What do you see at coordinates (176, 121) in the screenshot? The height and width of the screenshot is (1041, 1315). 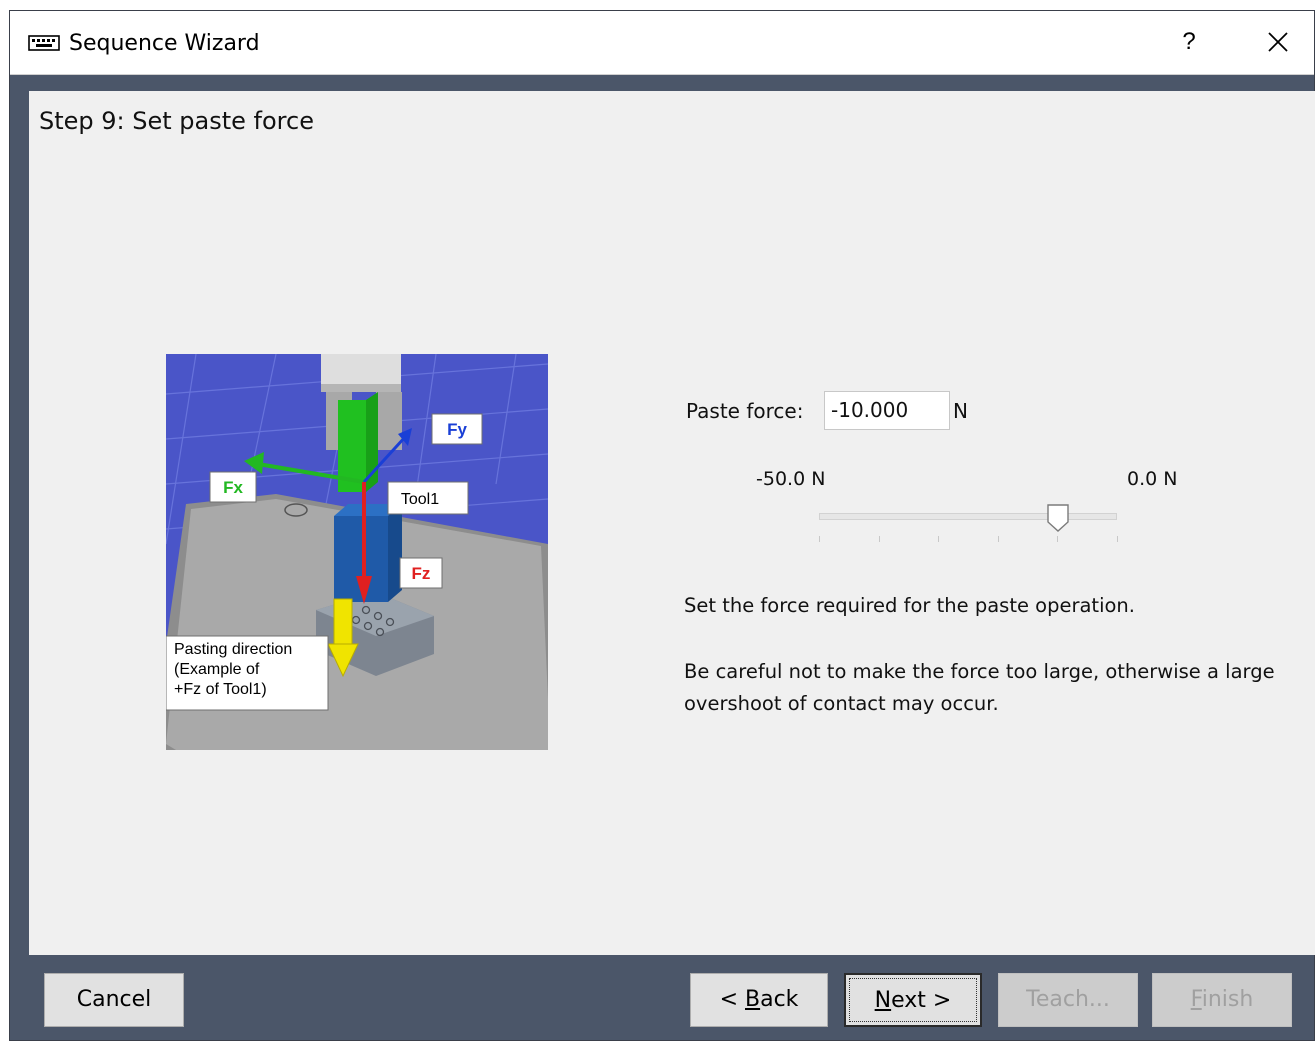 I see `step-title: Step 9: Set paste force` at bounding box center [176, 121].